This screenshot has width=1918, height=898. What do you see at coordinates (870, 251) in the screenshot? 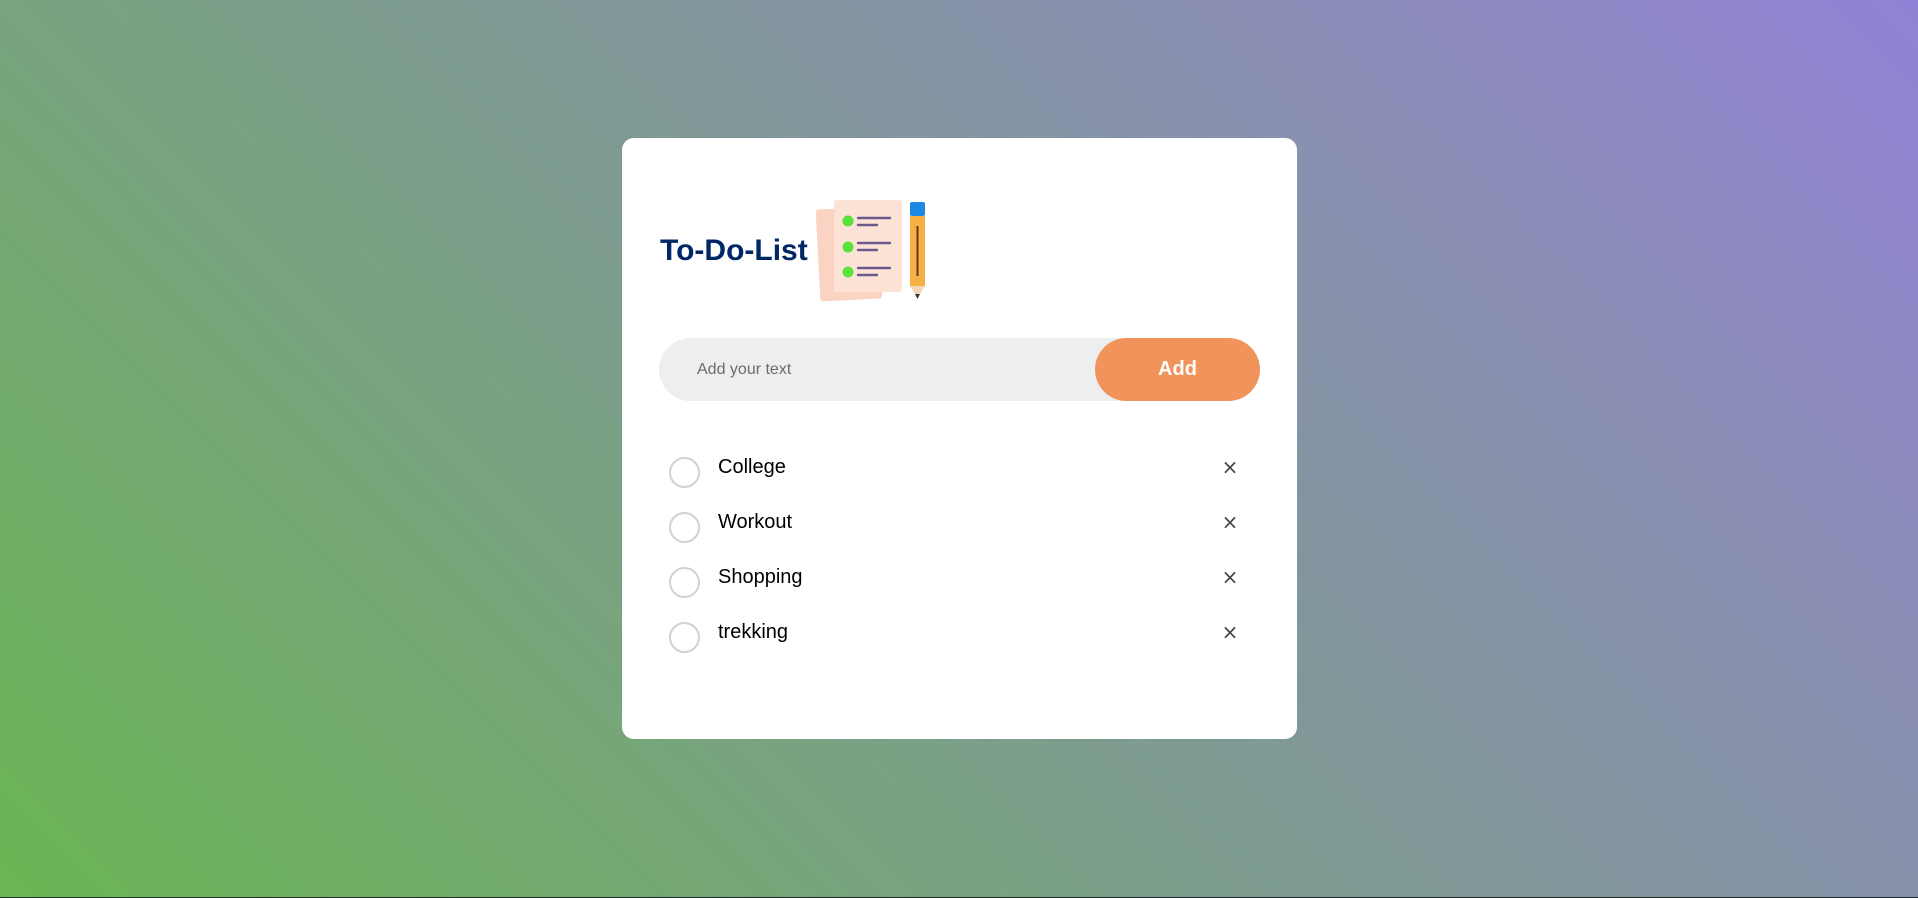
I see `checklist-with-pencil-icon` at bounding box center [870, 251].